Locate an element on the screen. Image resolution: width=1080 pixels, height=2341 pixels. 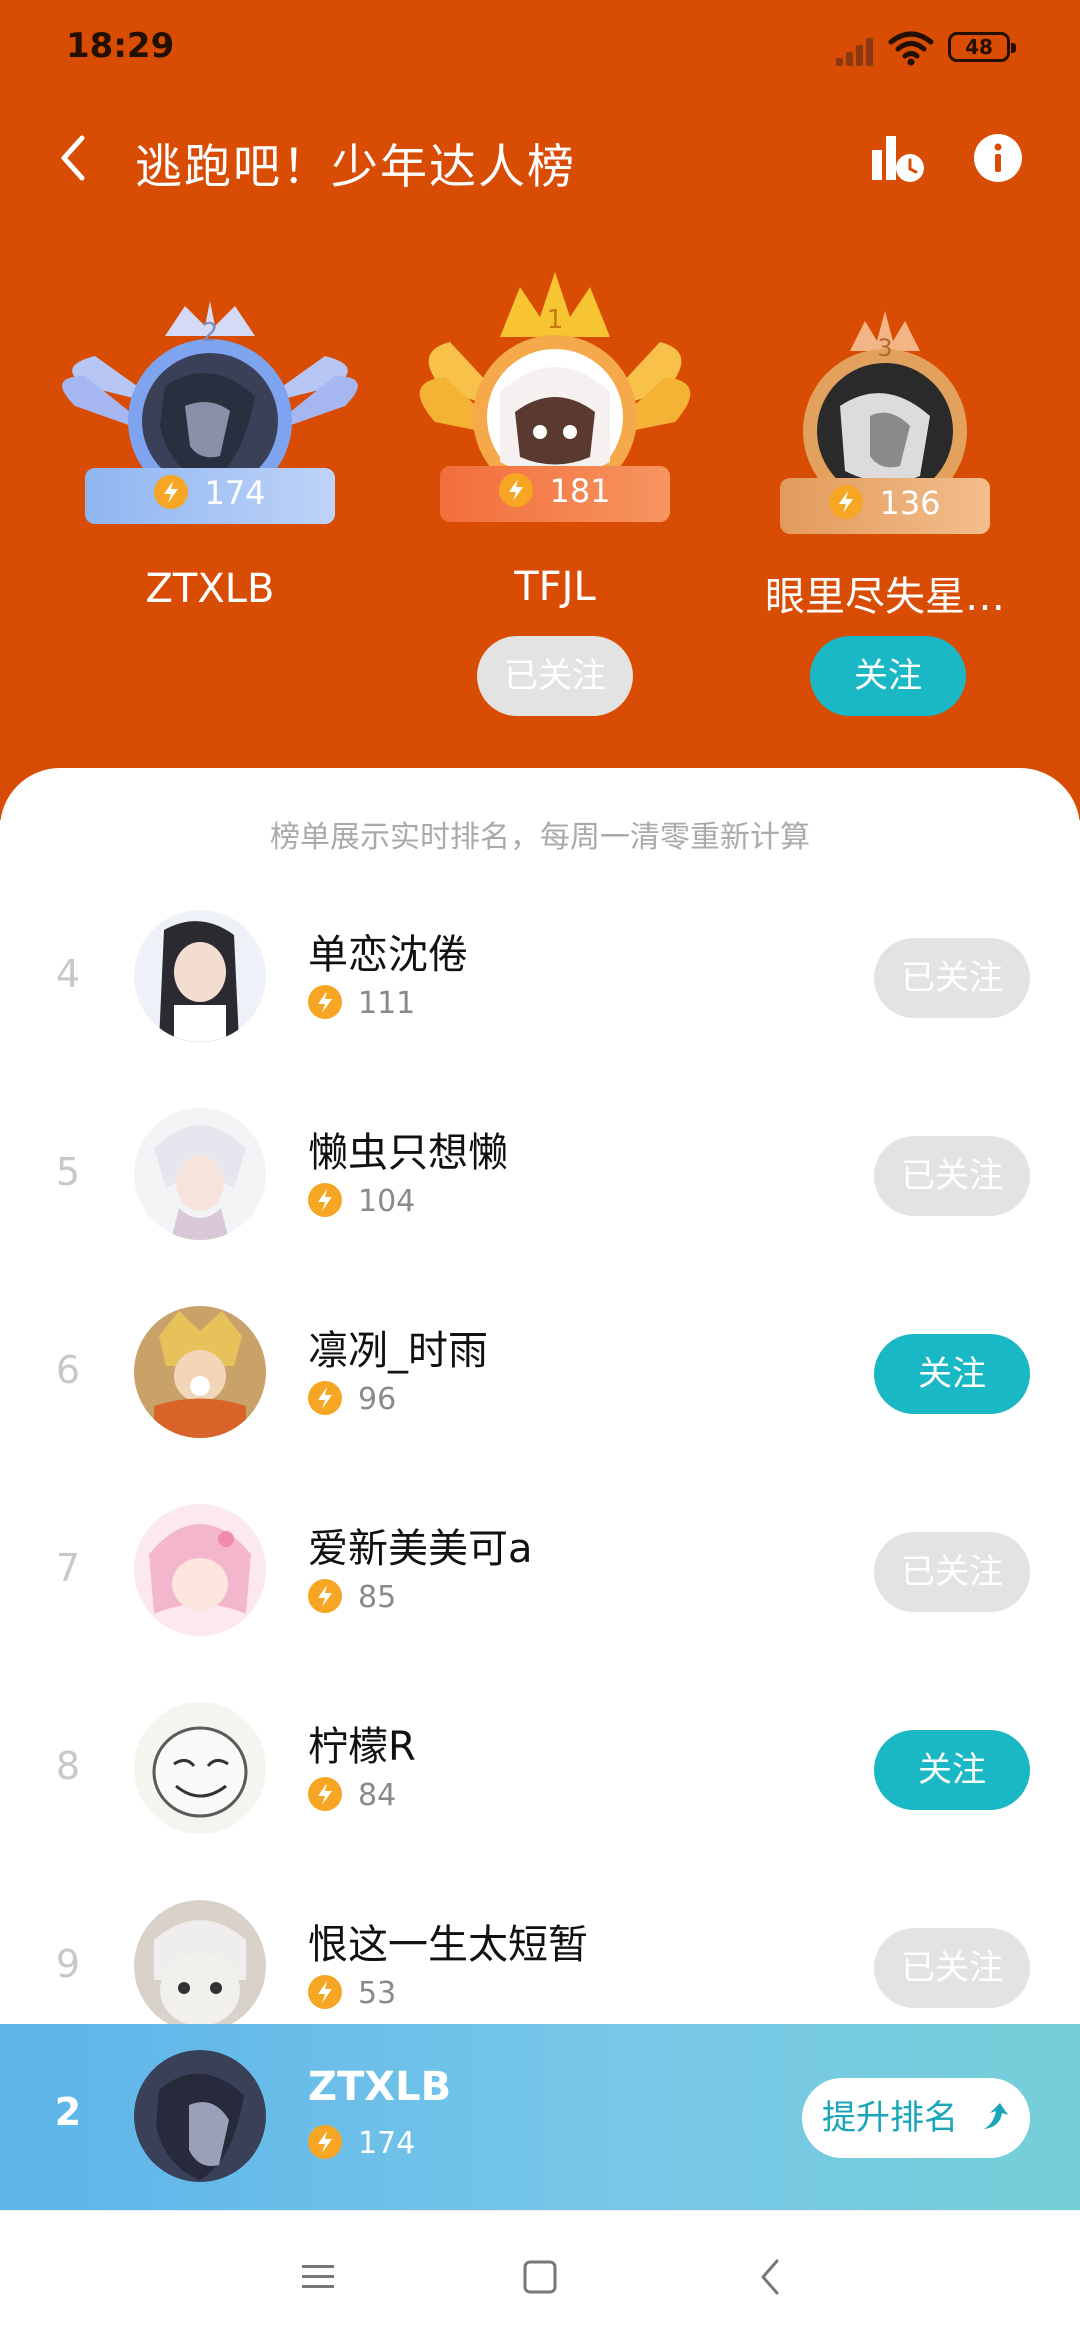
user-score: 96 is located at coordinates (377, 1399).